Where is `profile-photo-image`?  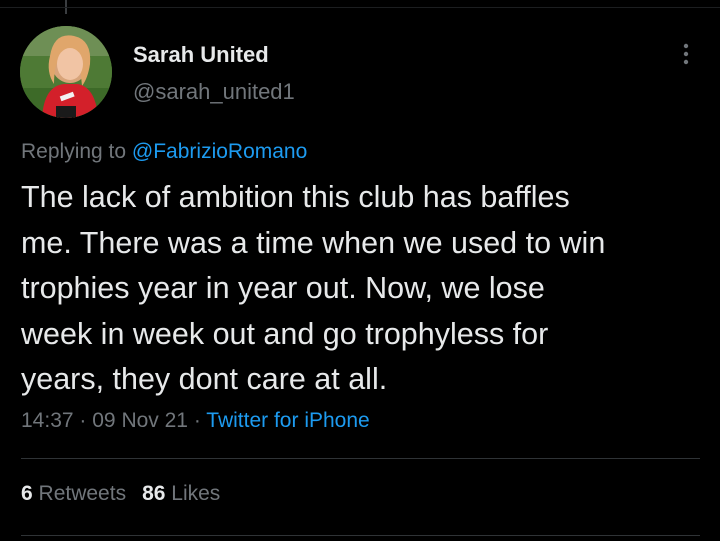
profile-photo-image is located at coordinates (66, 72).